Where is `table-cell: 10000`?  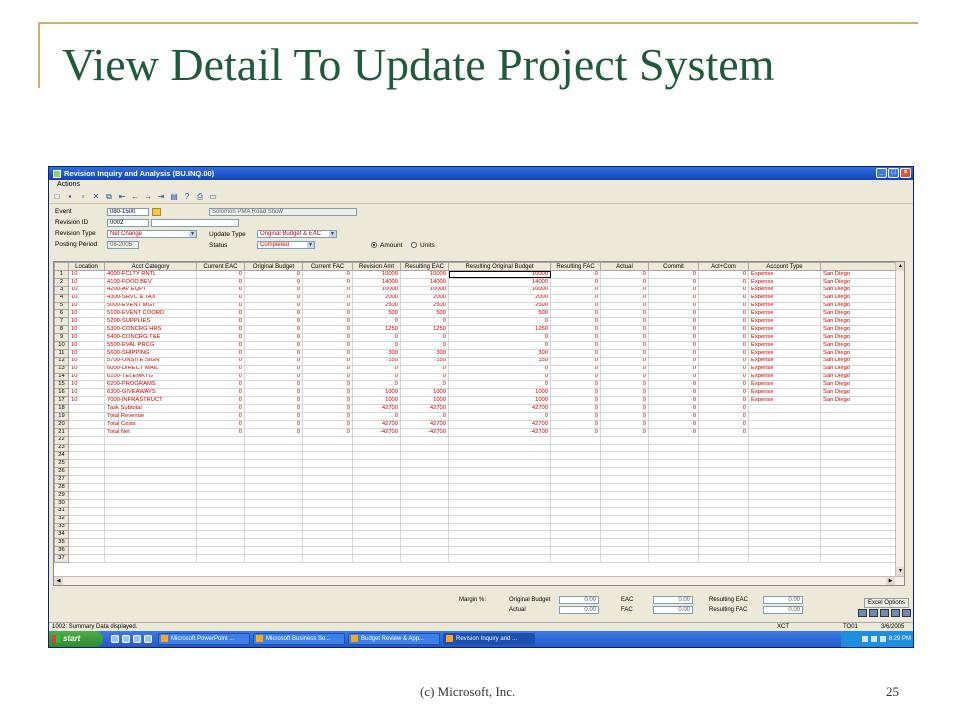
table-cell: 10000 is located at coordinates (424, 274).